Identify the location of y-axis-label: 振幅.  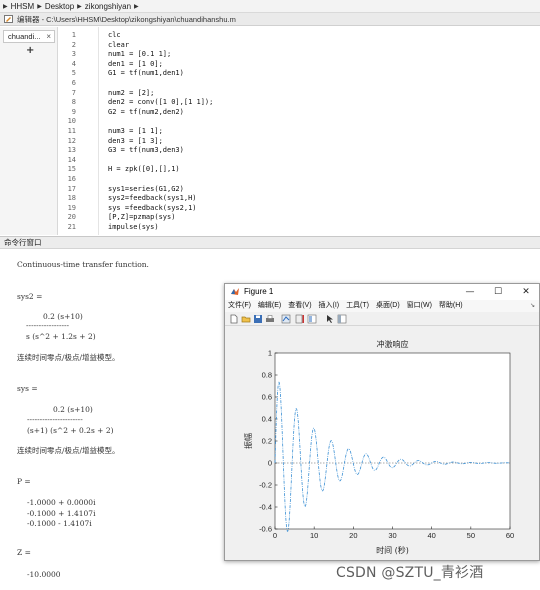
(248, 441).